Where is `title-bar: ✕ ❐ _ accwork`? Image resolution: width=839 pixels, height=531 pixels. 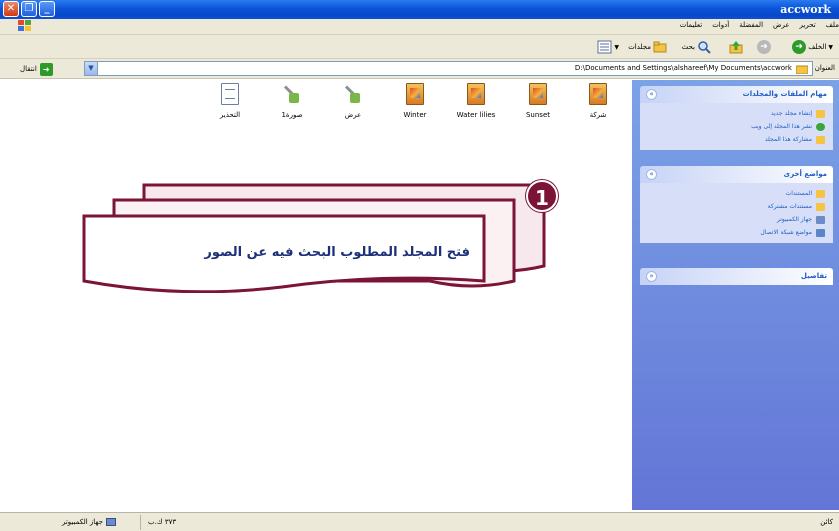 title-bar: ✕ ❐ _ accwork is located at coordinates (419, 9).